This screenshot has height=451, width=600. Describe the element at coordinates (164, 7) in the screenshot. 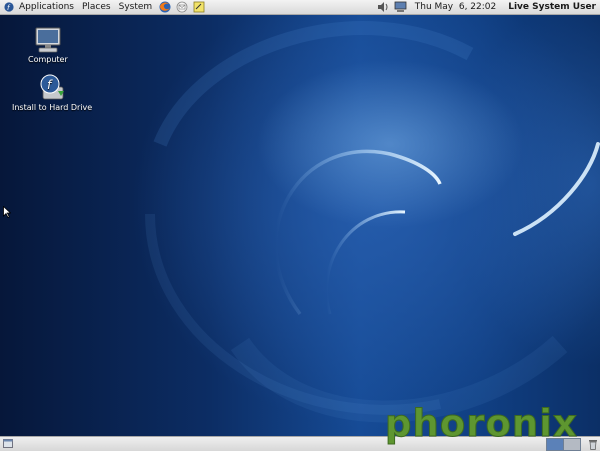

I see `firefox-icon` at that location.